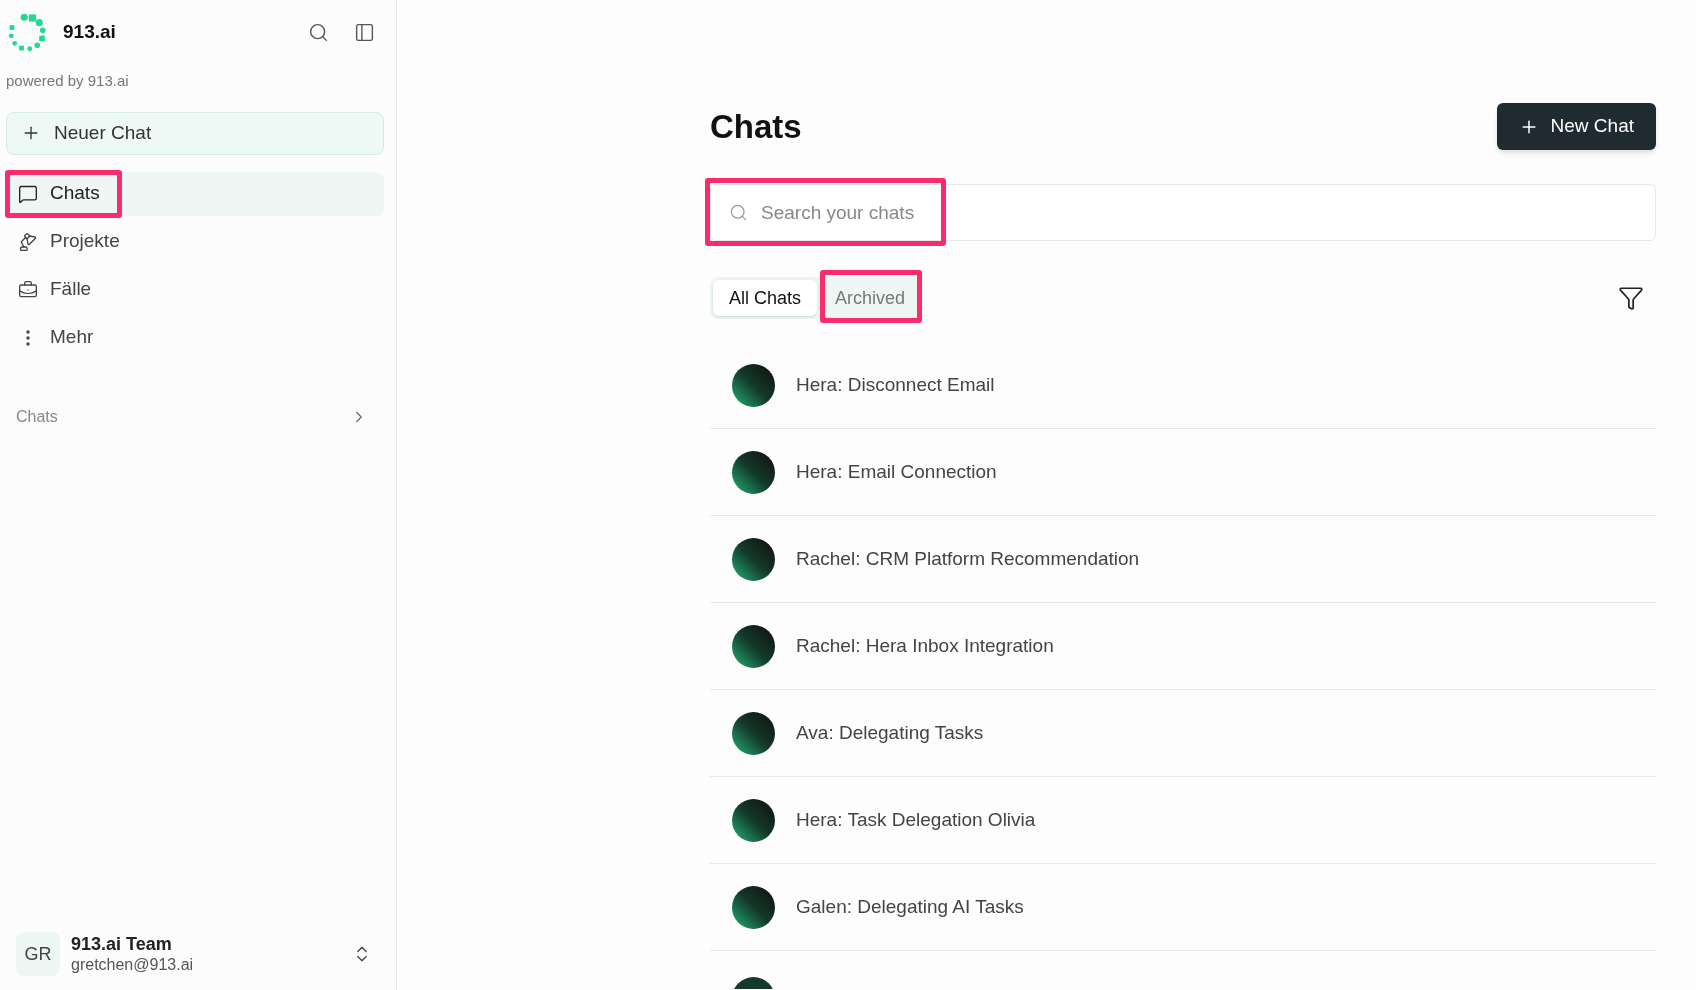  Describe the element at coordinates (195, 337) in the screenshot. I see `nav-item: Mehr` at that location.